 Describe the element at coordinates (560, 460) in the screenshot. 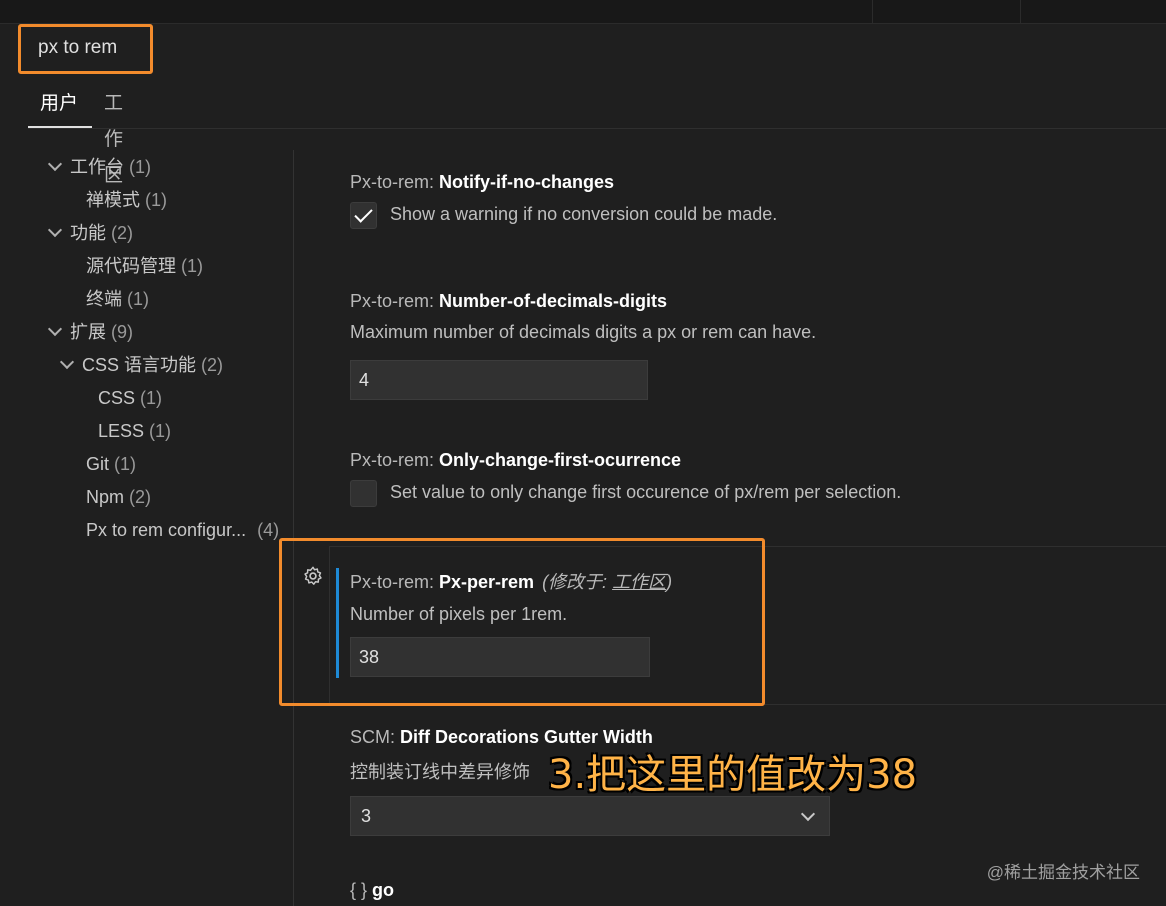

I see `setting-key: Only-change-first-ocurrence` at that location.